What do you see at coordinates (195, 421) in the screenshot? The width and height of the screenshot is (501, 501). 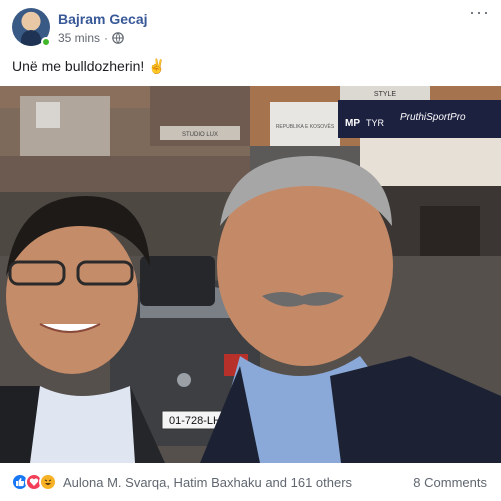 I see `license-plate-text: 01-728-LH` at bounding box center [195, 421].